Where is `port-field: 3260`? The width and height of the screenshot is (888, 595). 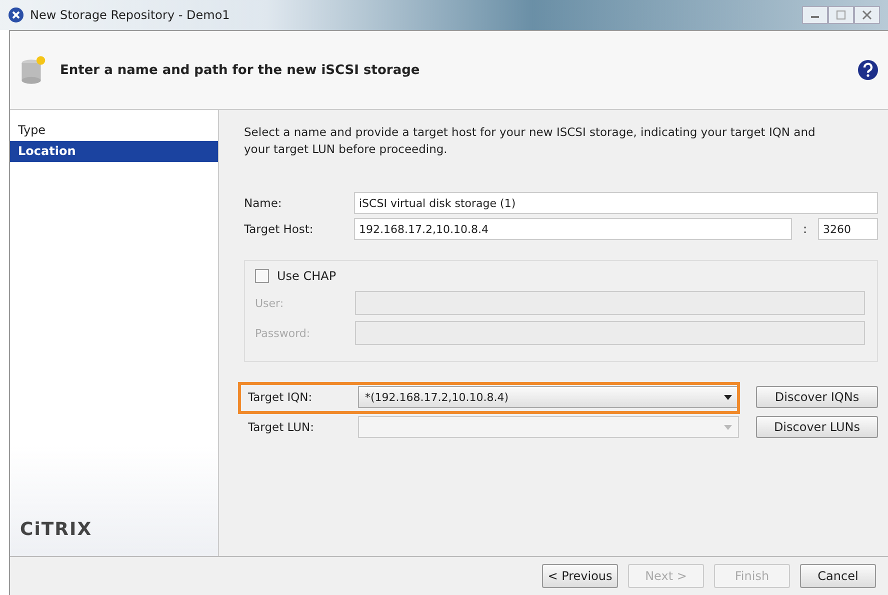 port-field: 3260 is located at coordinates (848, 229).